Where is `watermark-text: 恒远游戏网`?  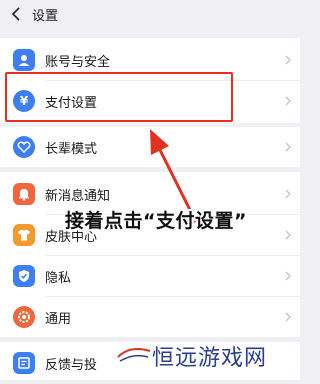 watermark-text: 恒远游戏网 is located at coordinates (210, 358).